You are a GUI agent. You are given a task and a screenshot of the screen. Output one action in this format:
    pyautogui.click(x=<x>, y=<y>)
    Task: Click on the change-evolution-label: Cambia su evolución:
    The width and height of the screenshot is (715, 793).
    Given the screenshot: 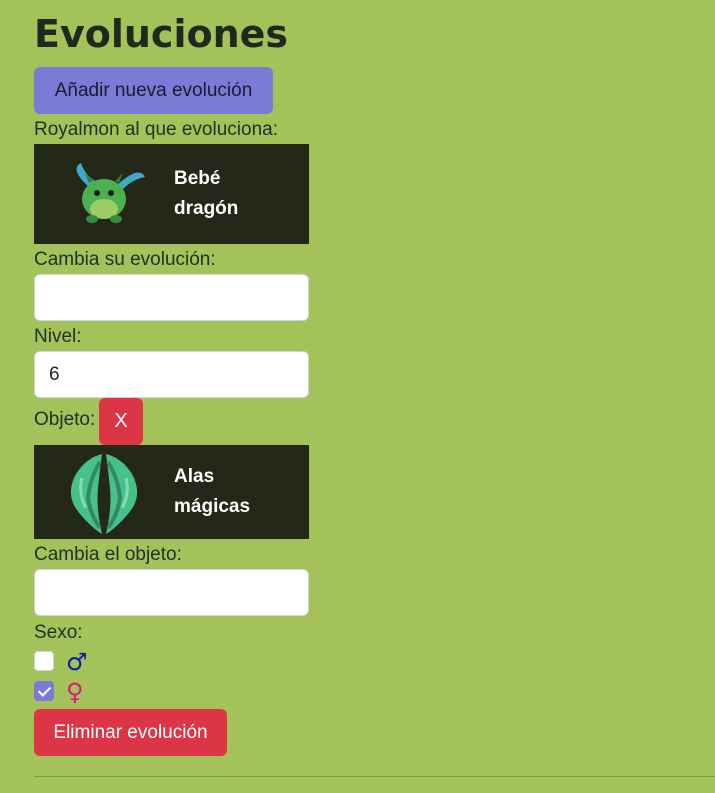 What is the action you would take?
    pyautogui.click(x=125, y=259)
    